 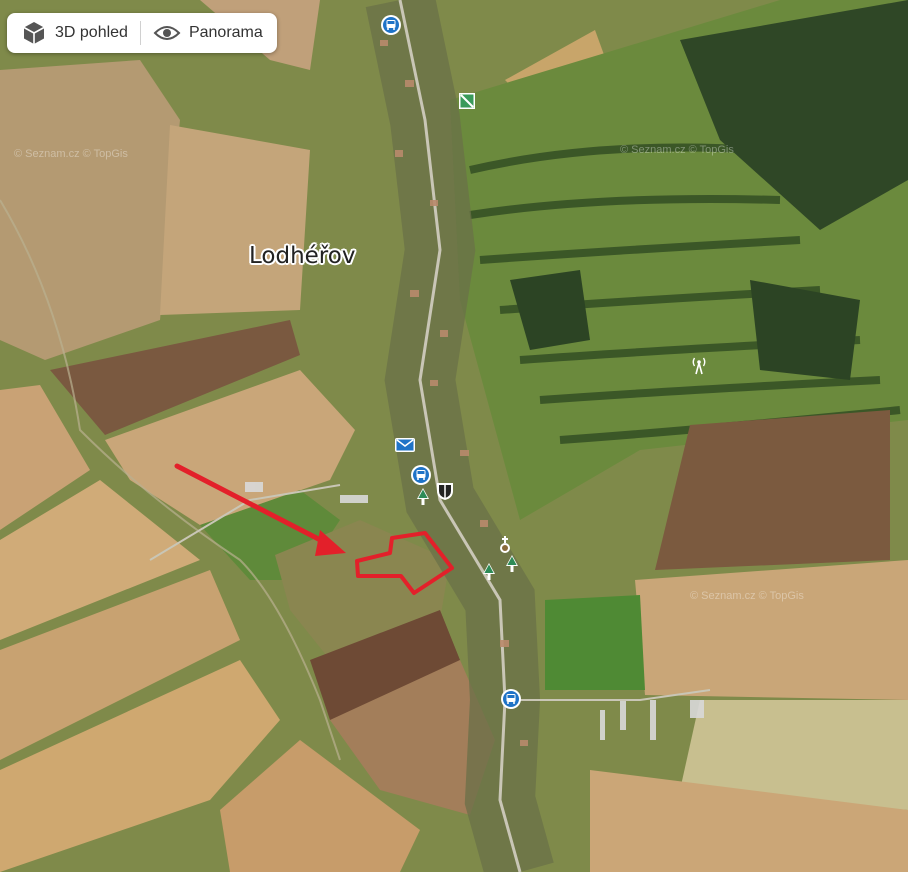 What do you see at coordinates (302, 256) in the screenshot?
I see `place-name-label: Lodhéřov` at bounding box center [302, 256].